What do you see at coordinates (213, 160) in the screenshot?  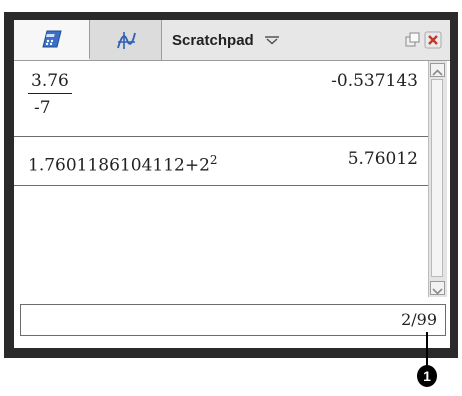 I see `expression-exponent: 2` at bounding box center [213, 160].